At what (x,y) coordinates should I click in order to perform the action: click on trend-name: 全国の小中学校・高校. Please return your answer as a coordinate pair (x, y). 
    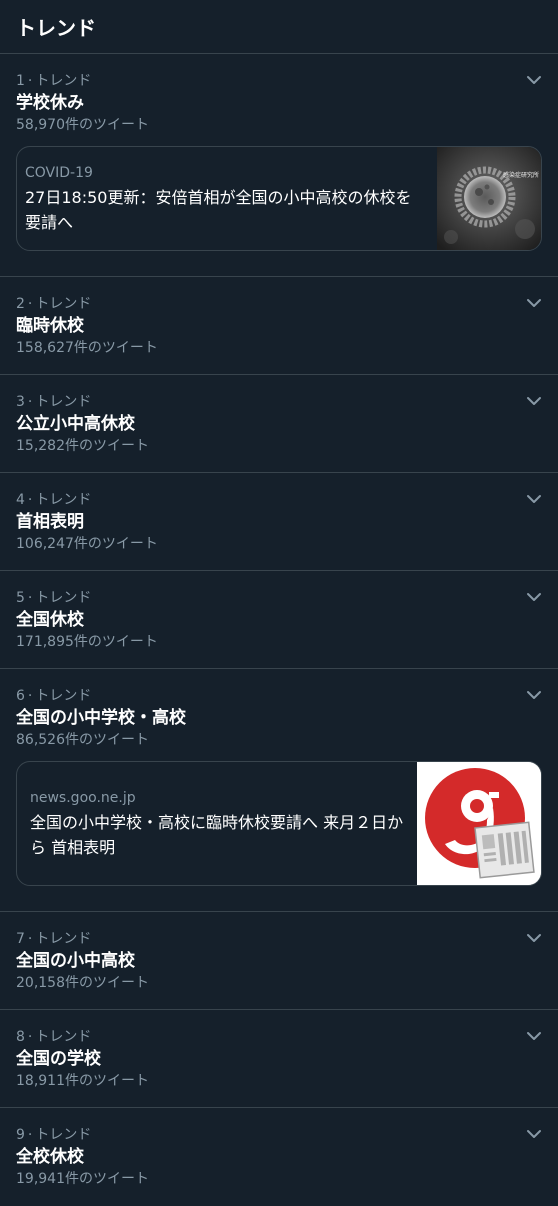
    Looking at the image, I should click on (101, 718).